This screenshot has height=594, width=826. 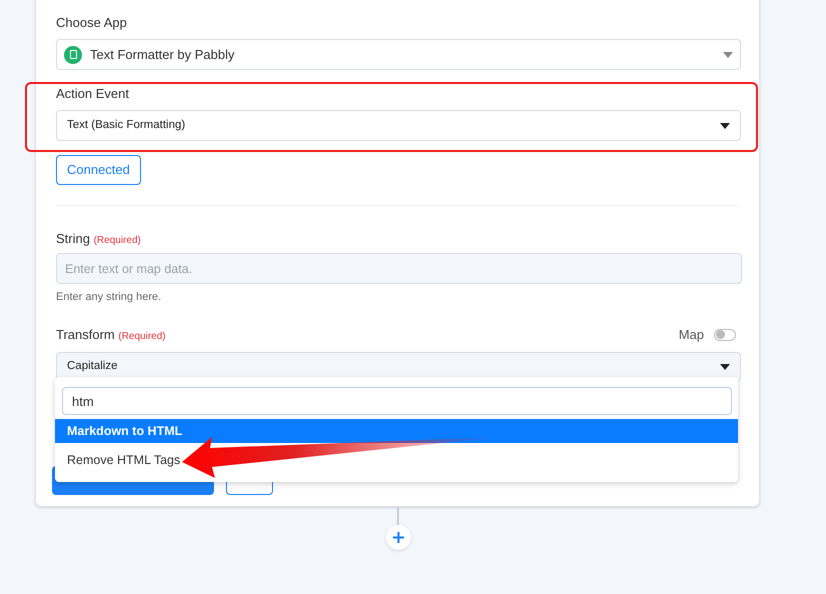 I want to click on app-select: Text Formatter by Pabbly, so click(x=398, y=54).